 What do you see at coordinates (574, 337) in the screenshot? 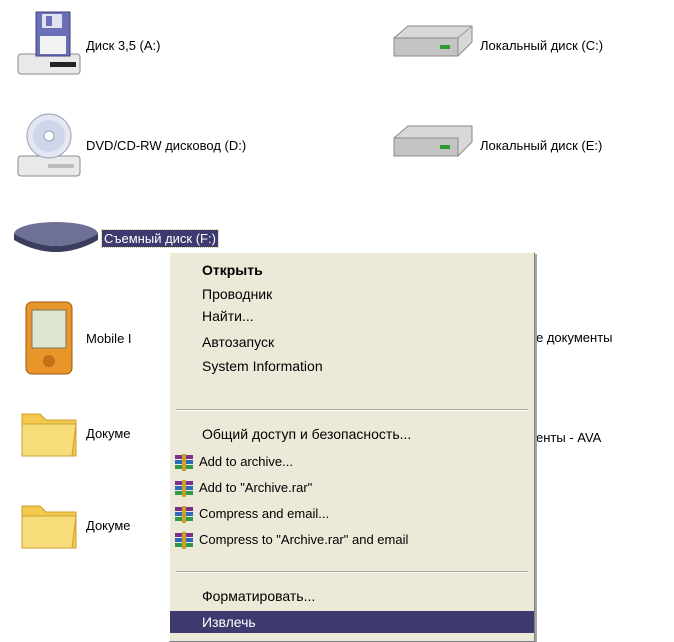
I see `item-label: е документы` at bounding box center [574, 337].